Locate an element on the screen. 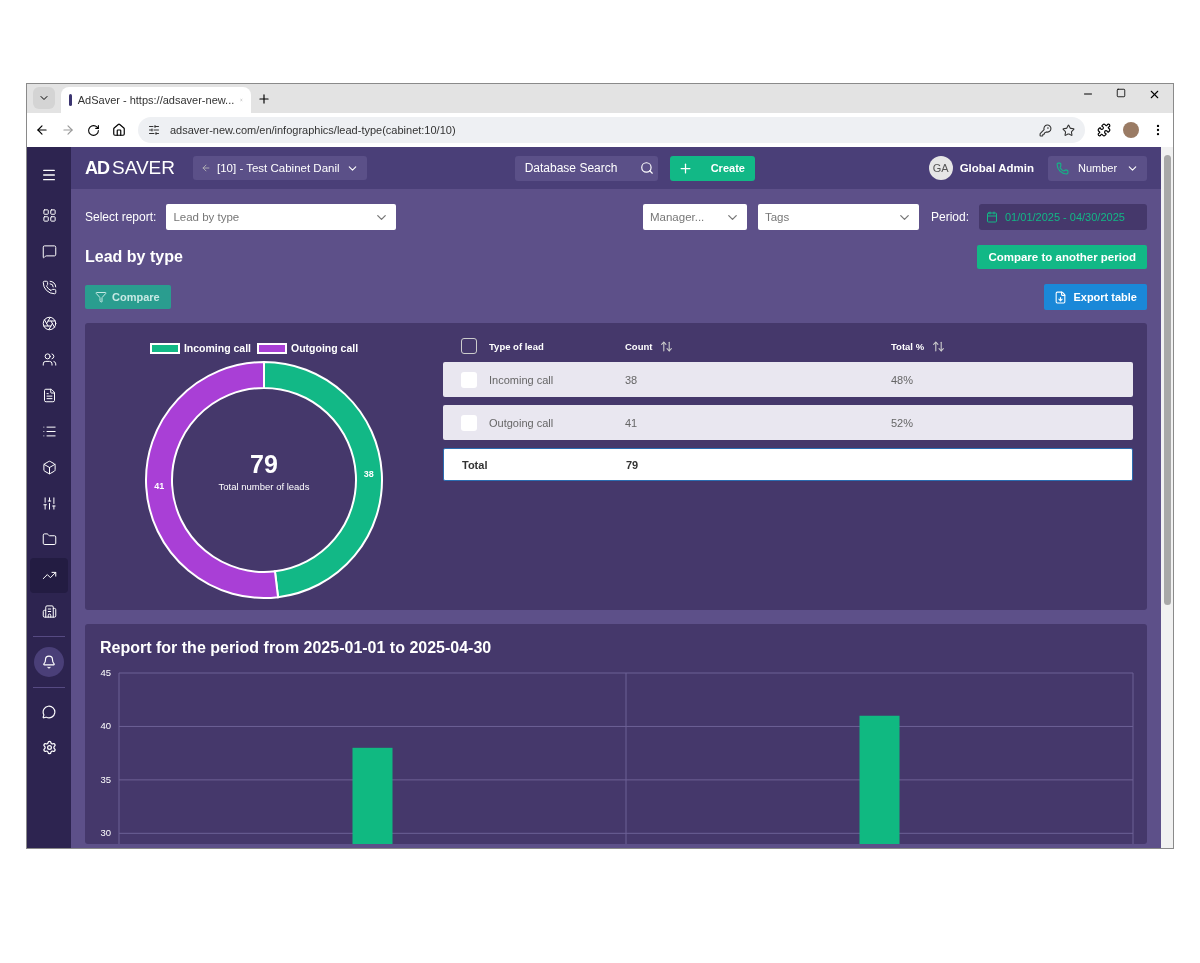 The width and height of the screenshot is (1200, 963). compare-button: Compare is located at coordinates (128, 297).